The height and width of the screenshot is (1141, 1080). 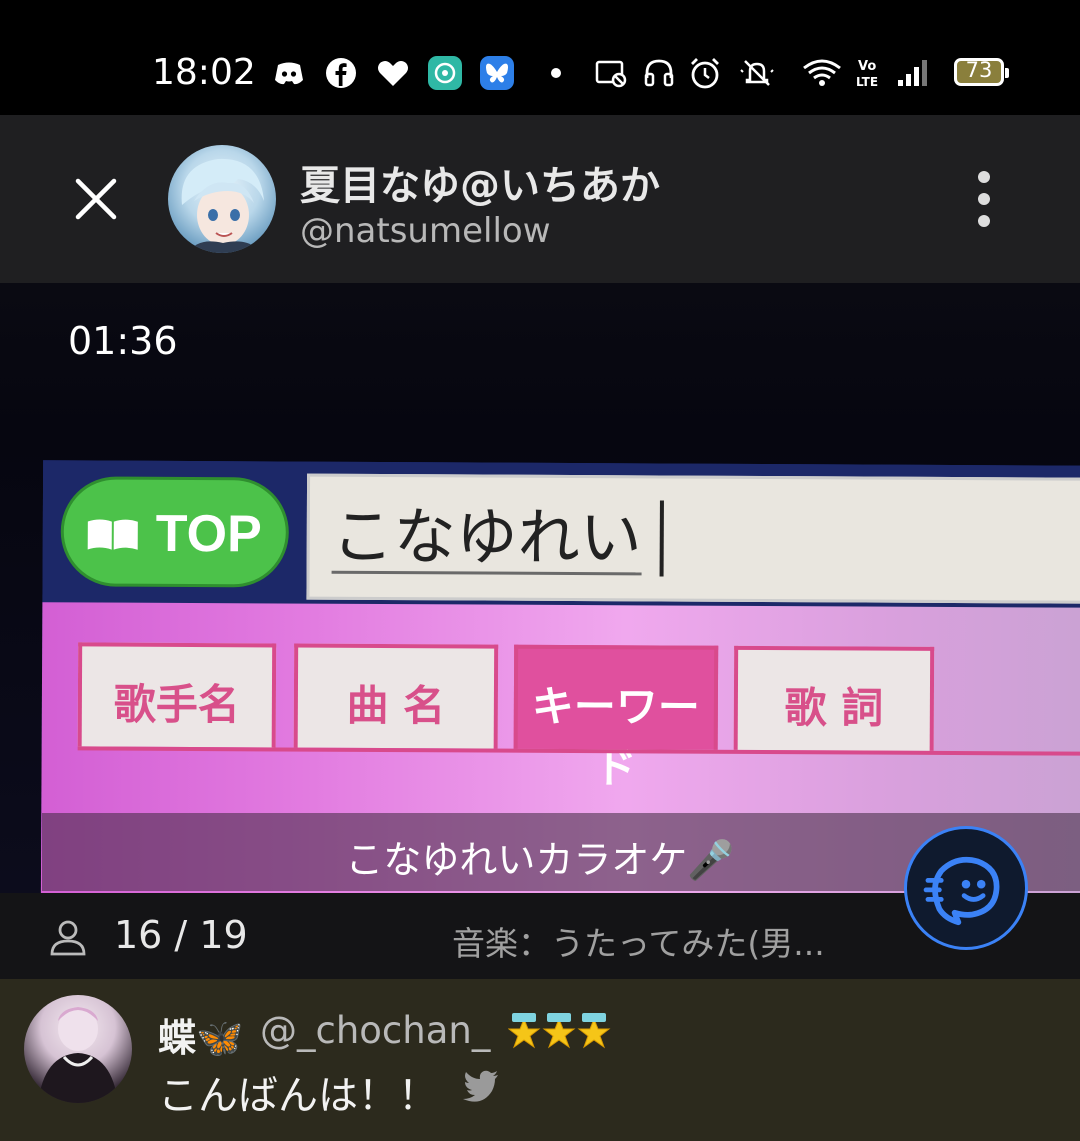 What do you see at coordinates (822, 72) in the screenshot?
I see `wifi-icon` at bounding box center [822, 72].